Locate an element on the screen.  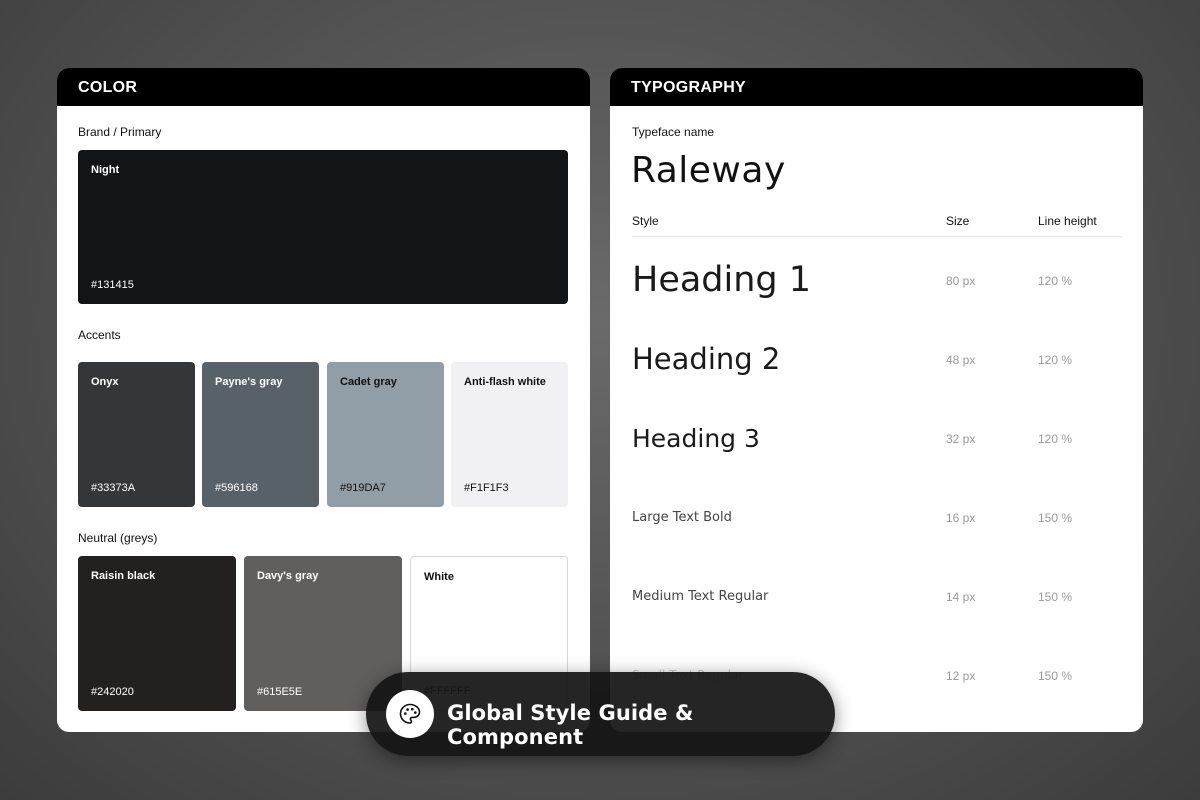
type-style-medium-text-regular: Medium Text Regular is located at coordinates (700, 596).